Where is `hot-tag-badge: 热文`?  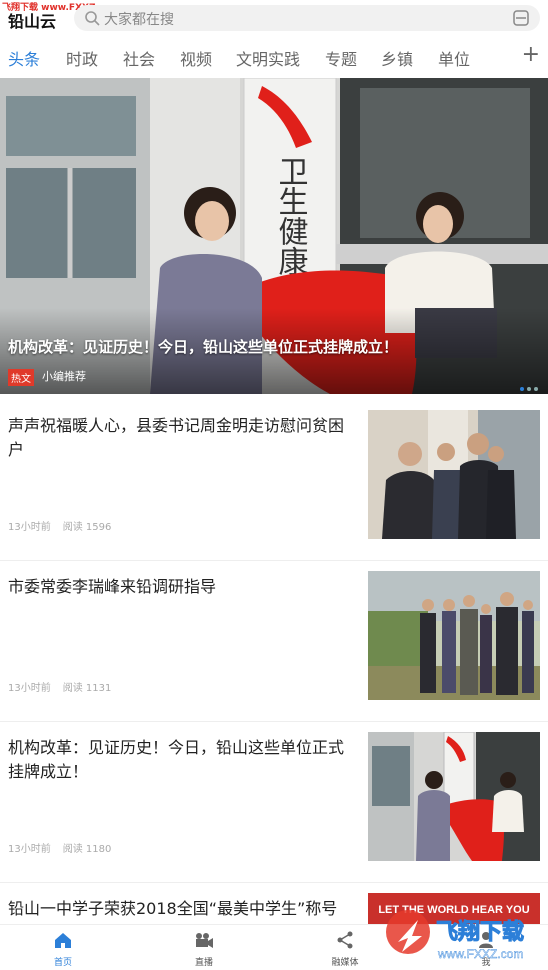 hot-tag-badge: 热文 is located at coordinates (21, 377).